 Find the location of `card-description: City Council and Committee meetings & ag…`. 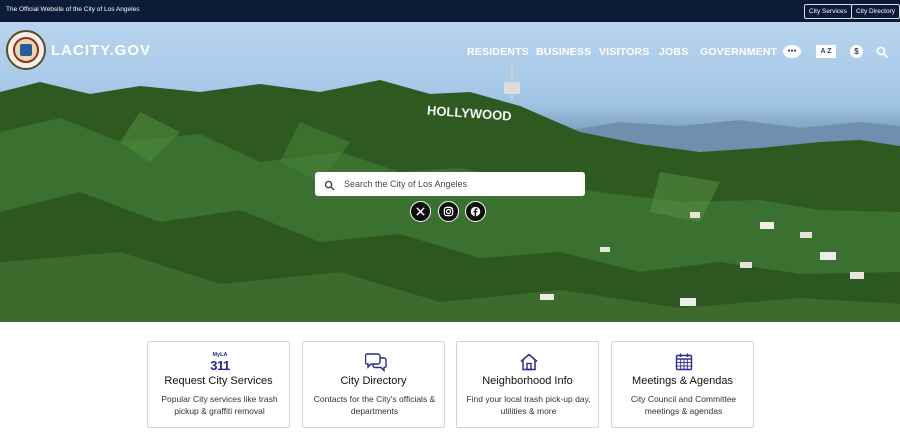

card-description: City Council and Committee meetings & ag… is located at coordinates (683, 405).